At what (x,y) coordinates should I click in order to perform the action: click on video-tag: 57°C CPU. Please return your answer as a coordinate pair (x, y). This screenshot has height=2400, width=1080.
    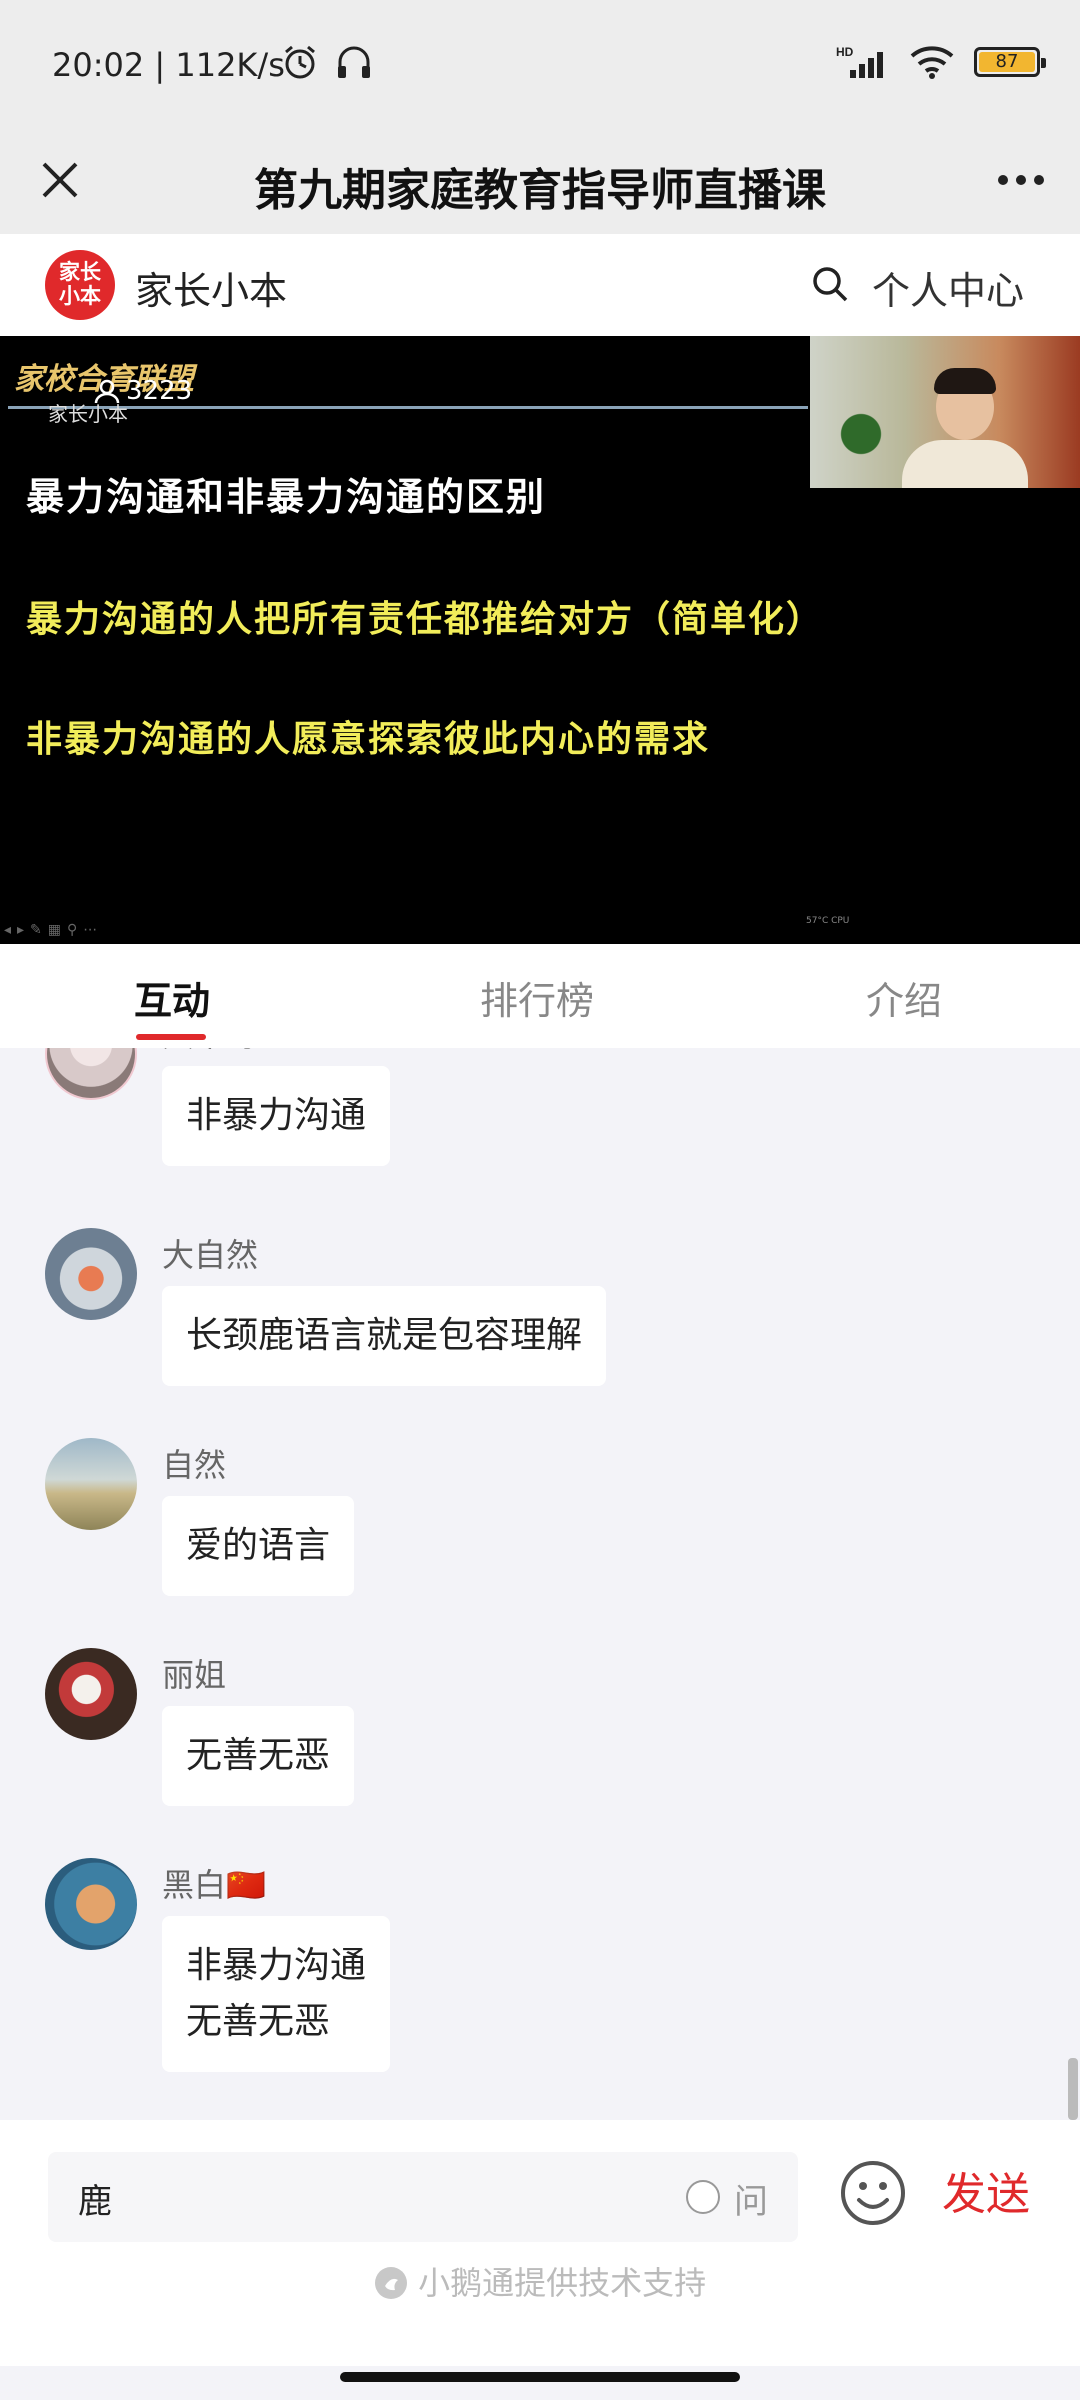
    Looking at the image, I should click on (828, 921).